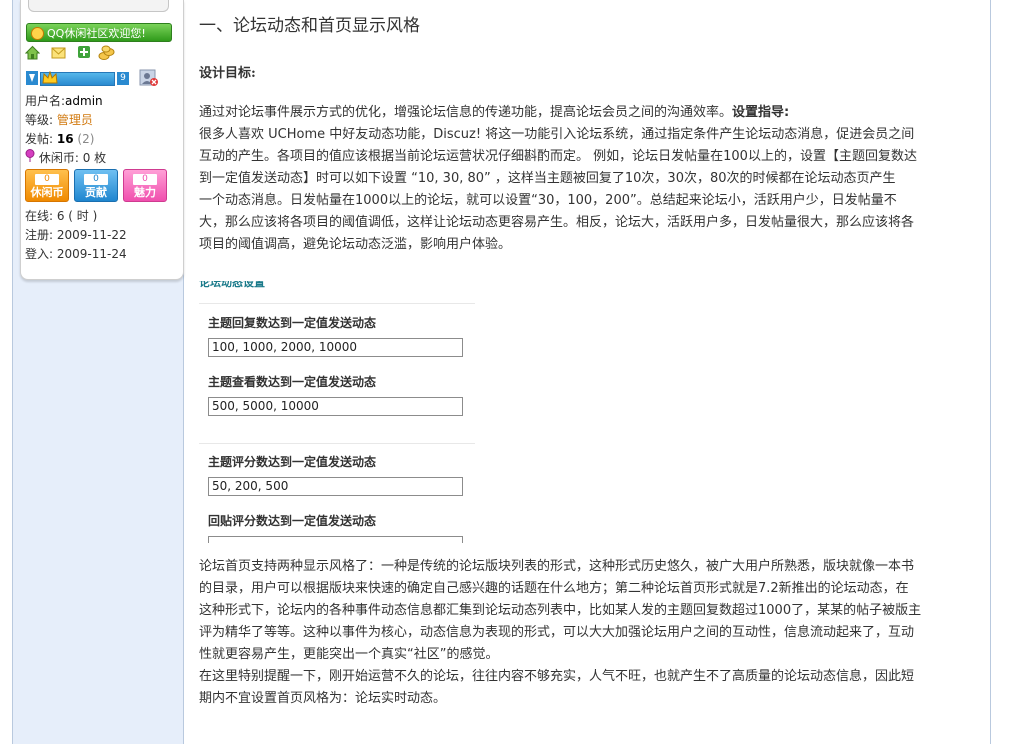 This screenshot has height=744, width=1013. Describe the element at coordinates (32, 52) in the screenshot. I see `home-icon` at that location.